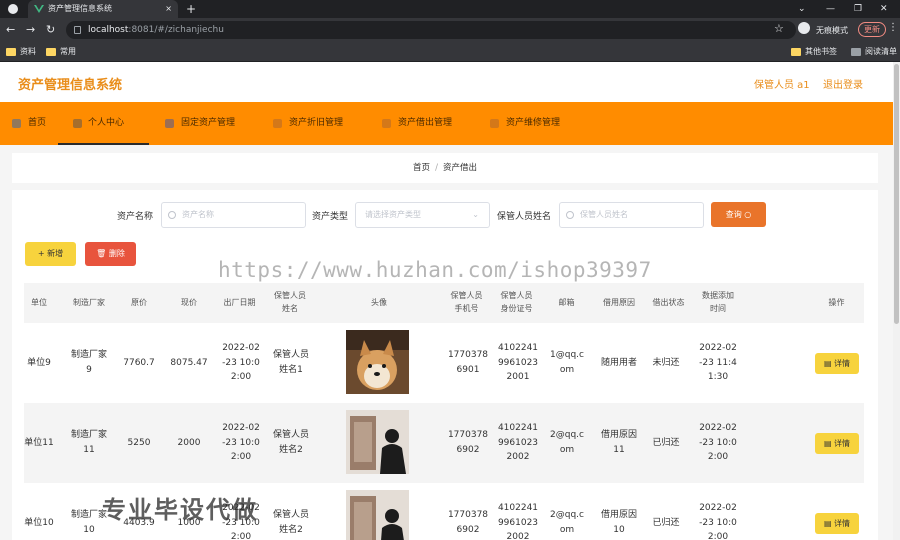  Describe the element at coordinates (308, 123) in the screenshot. I see `nav-item-depreciation: 资产折旧管理` at that location.